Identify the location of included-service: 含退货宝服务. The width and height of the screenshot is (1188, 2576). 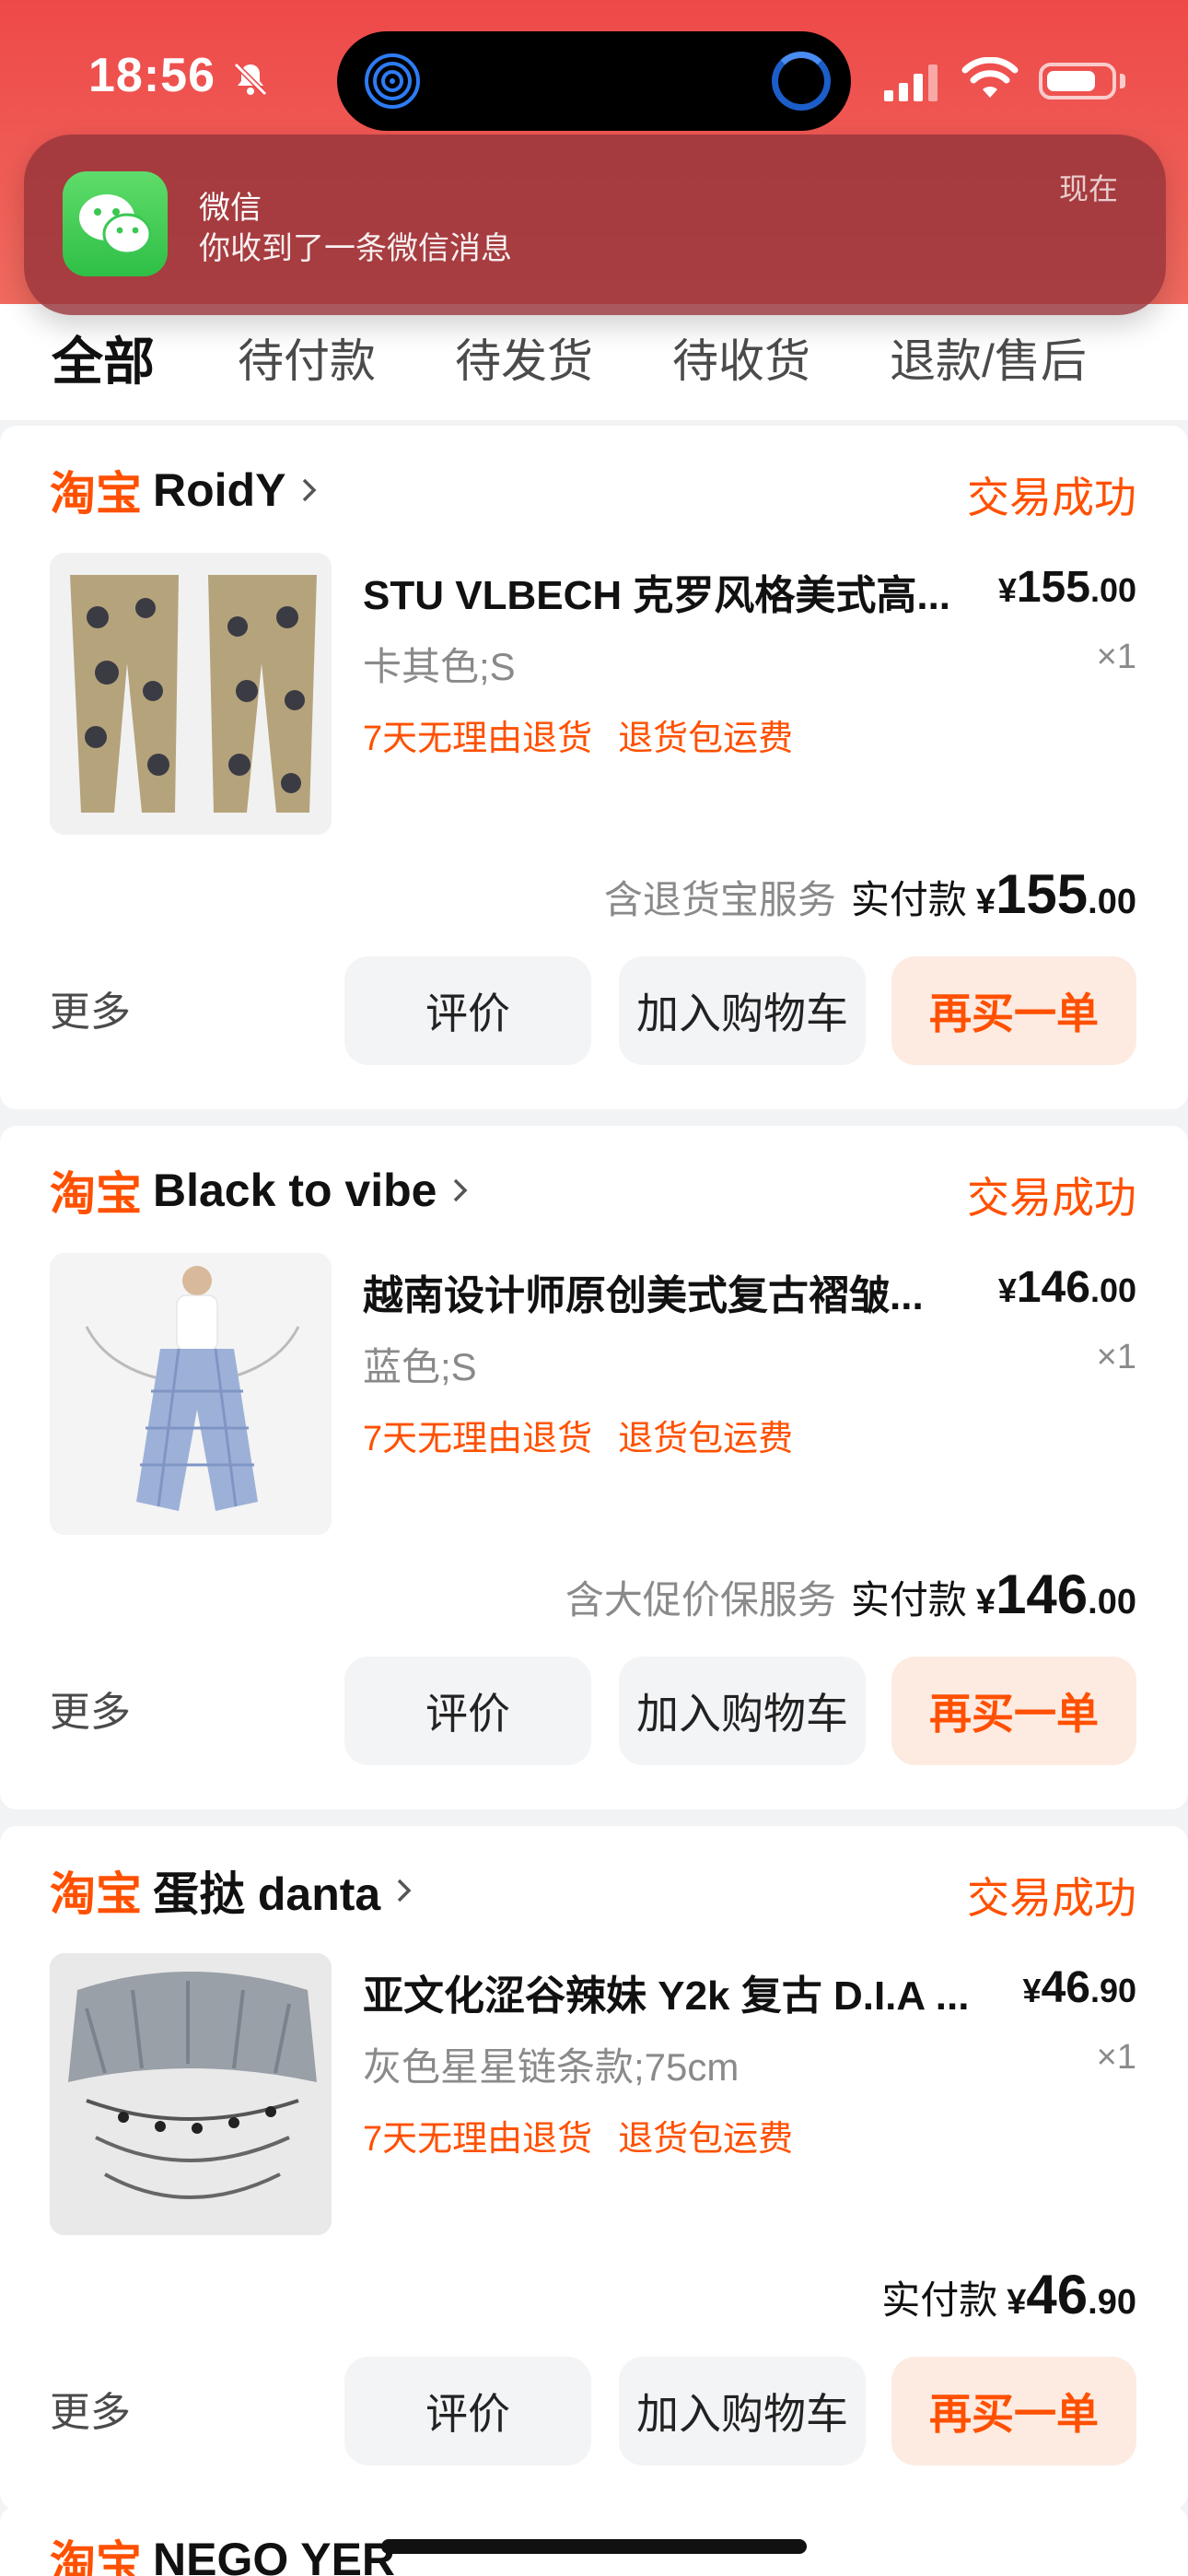
(719, 899).